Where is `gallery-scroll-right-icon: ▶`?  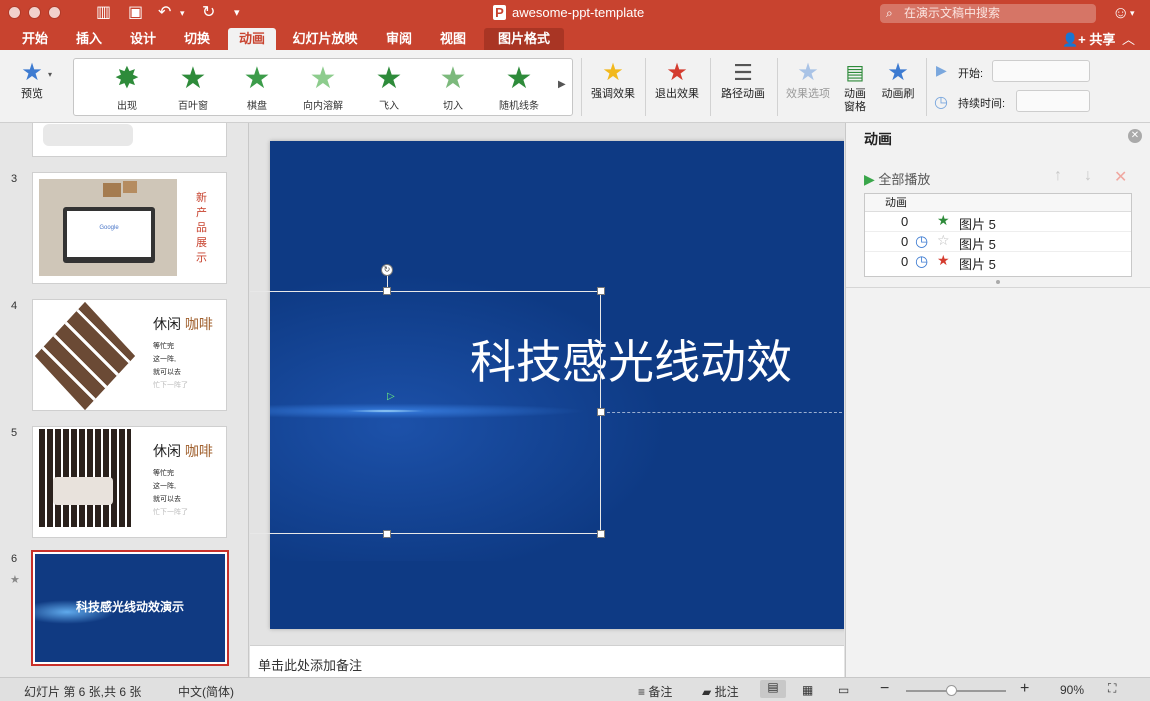 gallery-scroll-right-icon: ▶ is located at coordinates (562, 84).